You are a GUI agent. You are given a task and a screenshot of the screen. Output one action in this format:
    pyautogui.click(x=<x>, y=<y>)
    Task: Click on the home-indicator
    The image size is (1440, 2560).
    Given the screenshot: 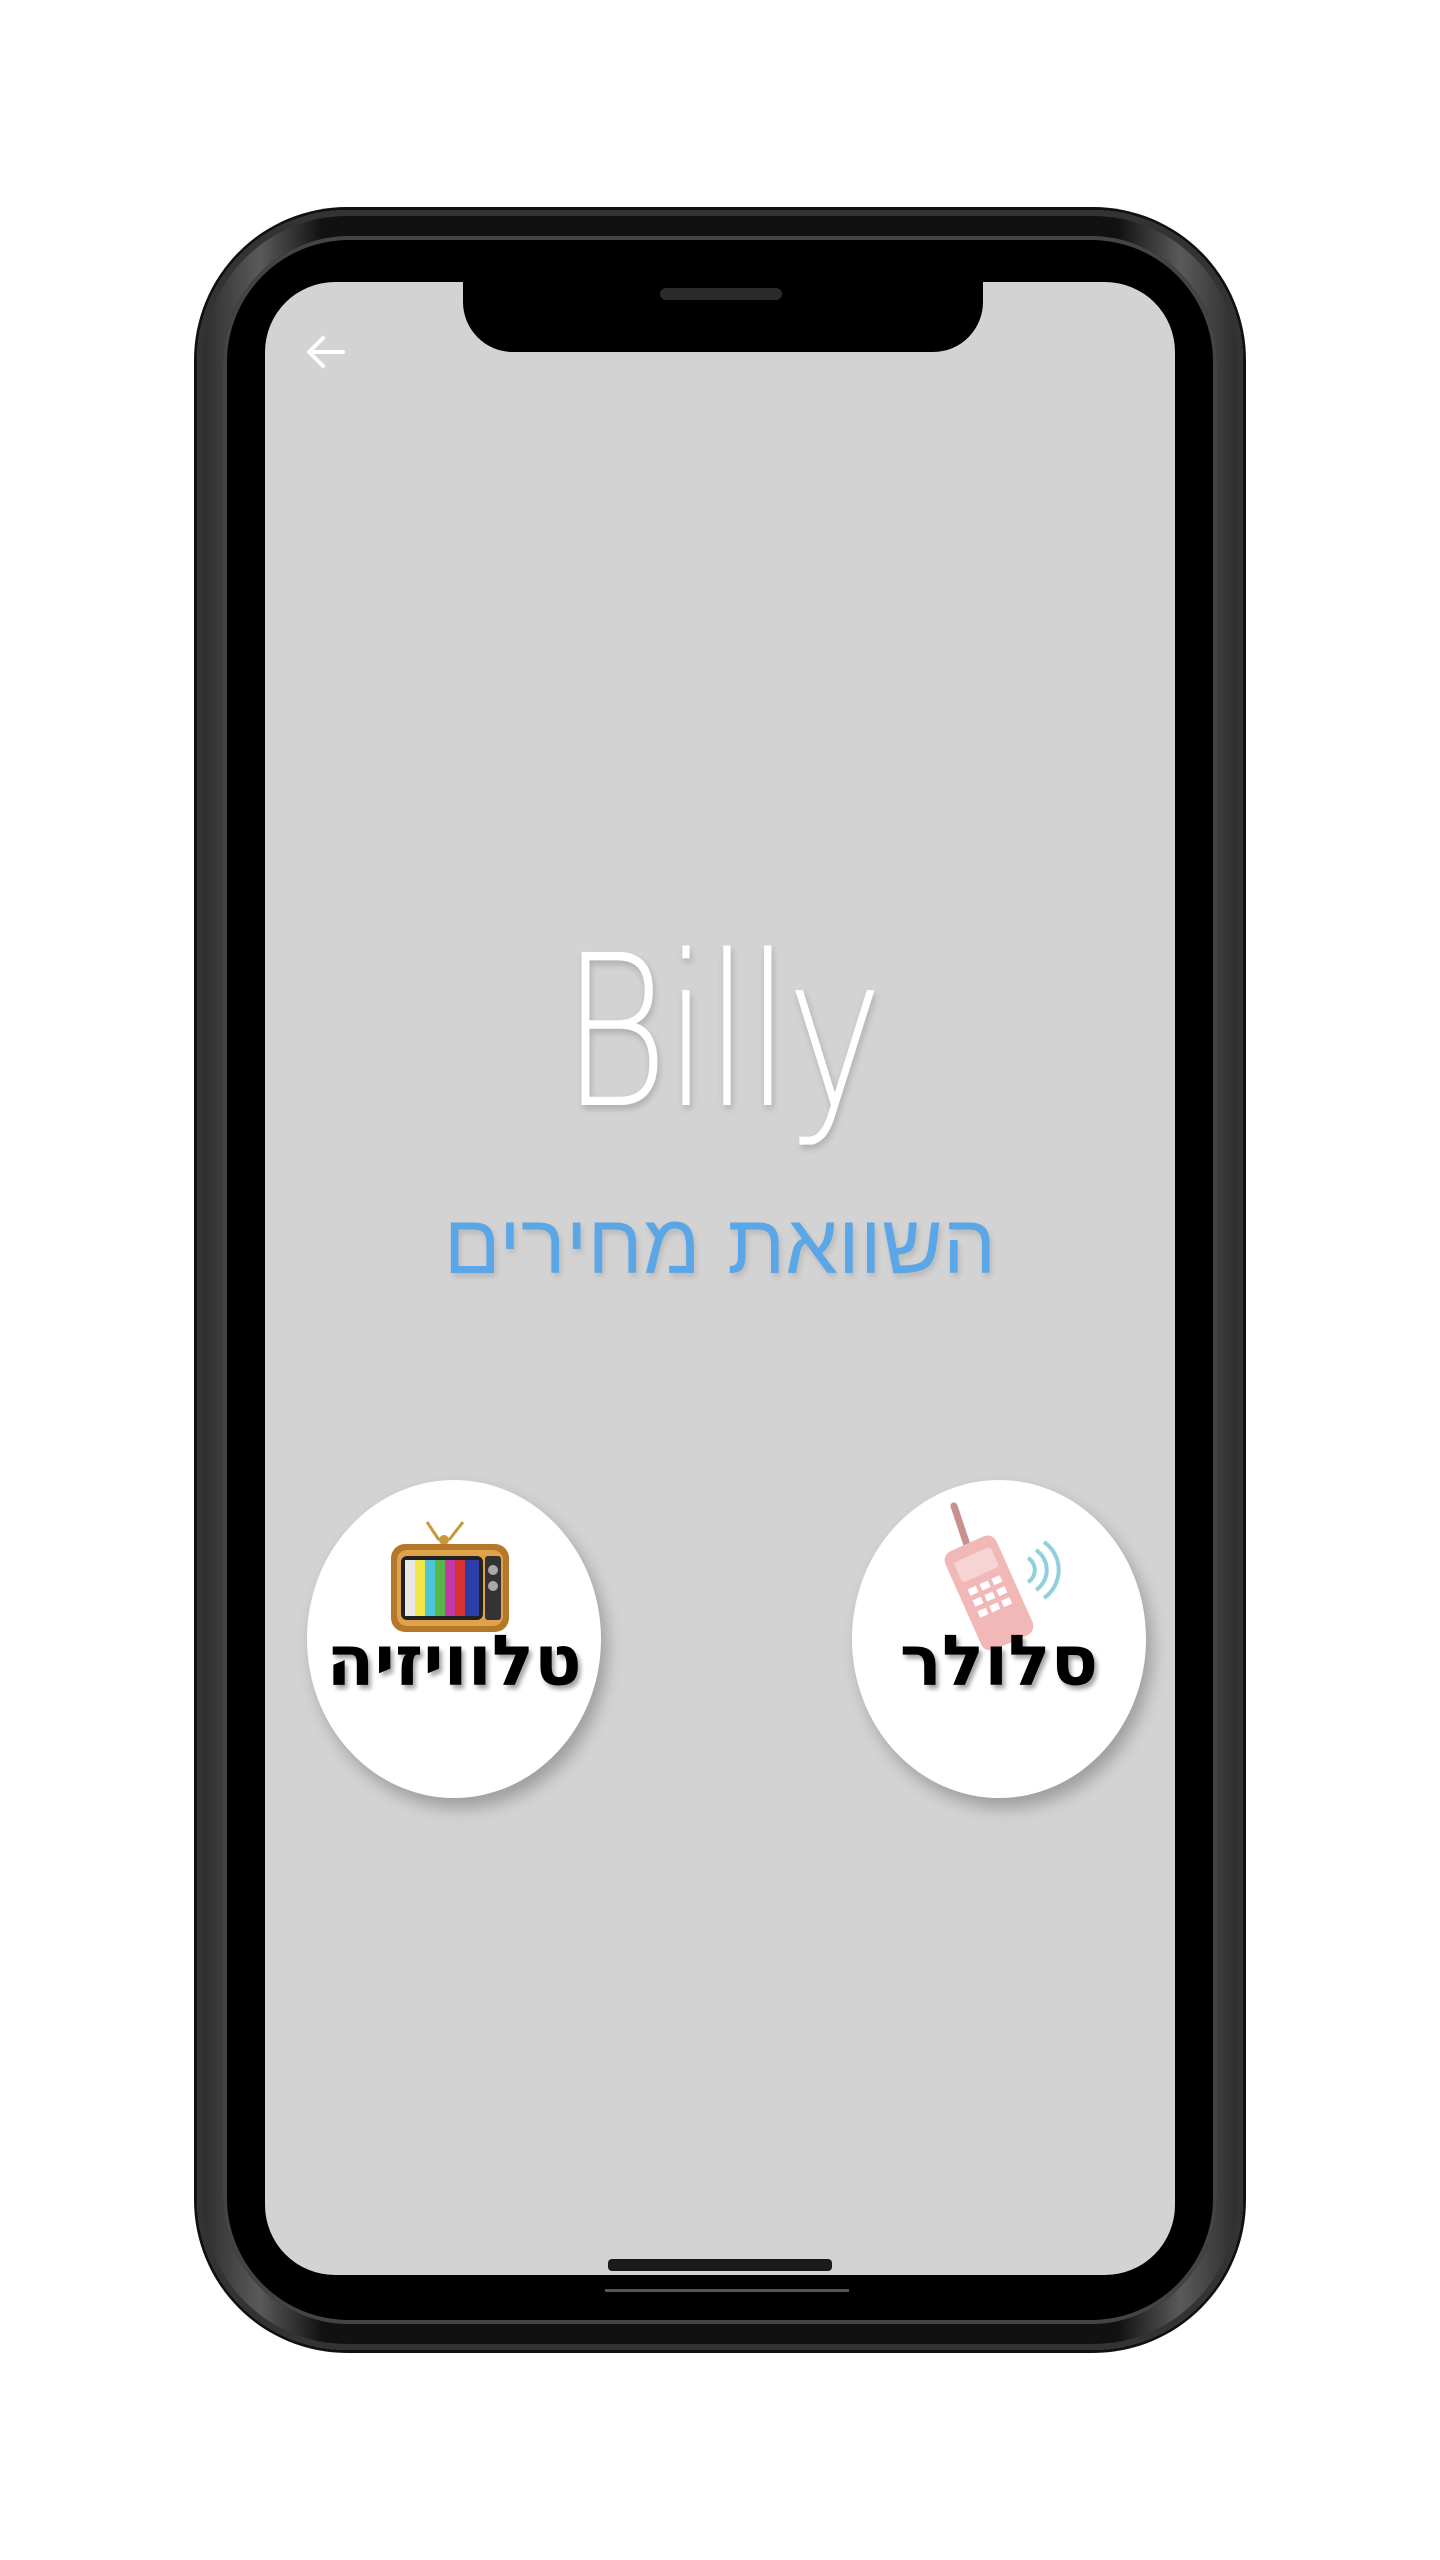 What is the action you would take?
    pyautogui.click(x=720, y=2265)
    